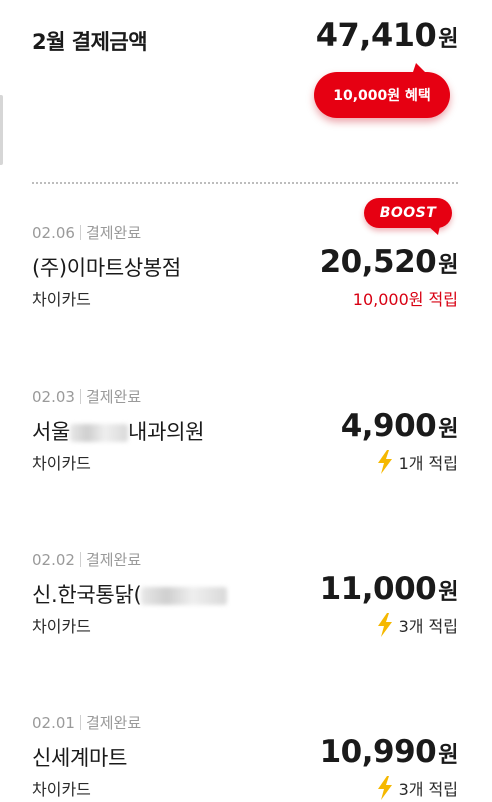  Describe the element at coordinates (378, 262) in the screenshot. I see `transaction-amount-value: 20,520` at that location.